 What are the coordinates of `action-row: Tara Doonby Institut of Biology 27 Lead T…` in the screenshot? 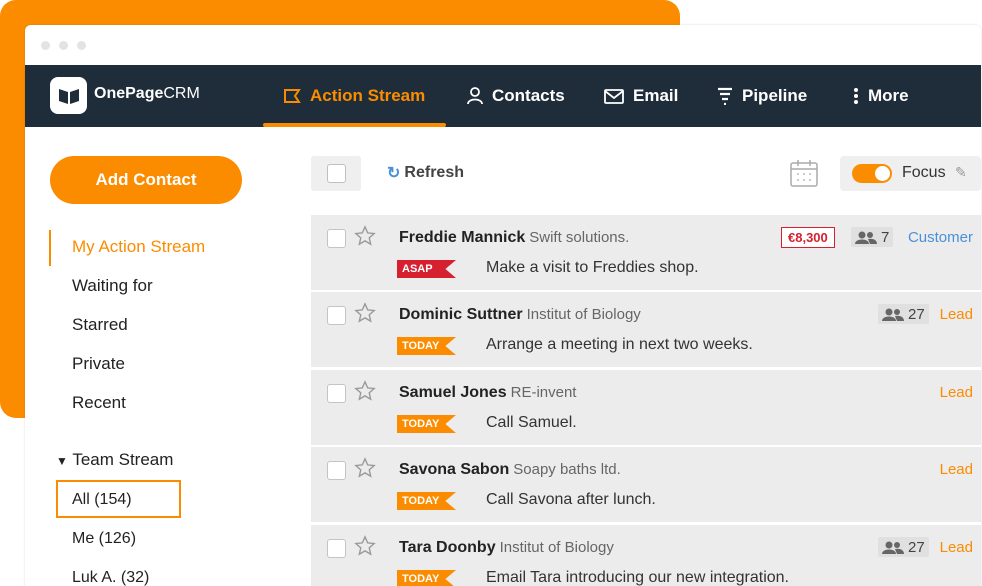 It's located at (646, 555).